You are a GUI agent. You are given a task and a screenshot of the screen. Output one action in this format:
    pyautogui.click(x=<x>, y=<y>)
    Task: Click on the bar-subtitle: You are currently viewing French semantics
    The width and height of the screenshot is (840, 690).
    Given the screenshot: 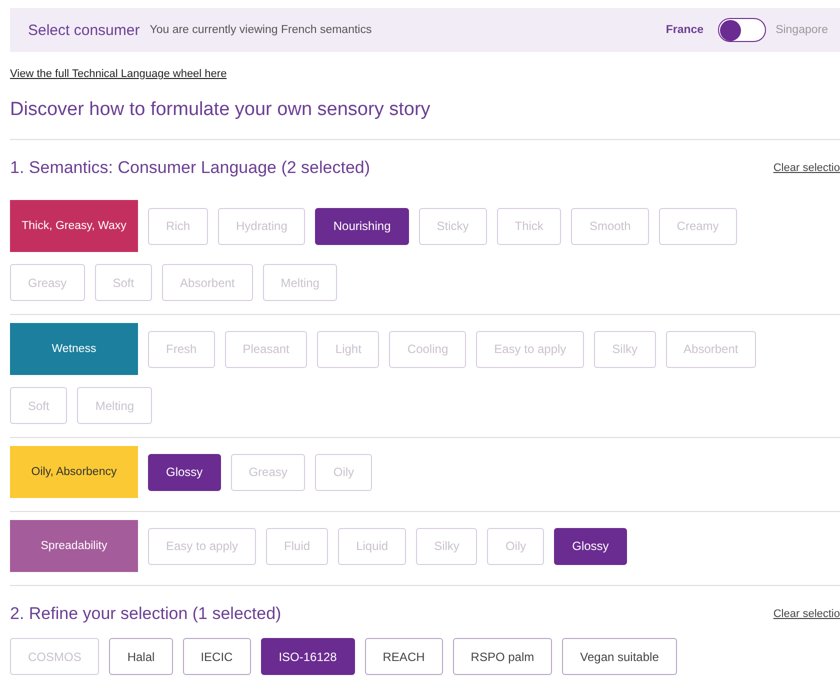 What is the action you would take?
    pyautogui.click(x=261, y=30)
    